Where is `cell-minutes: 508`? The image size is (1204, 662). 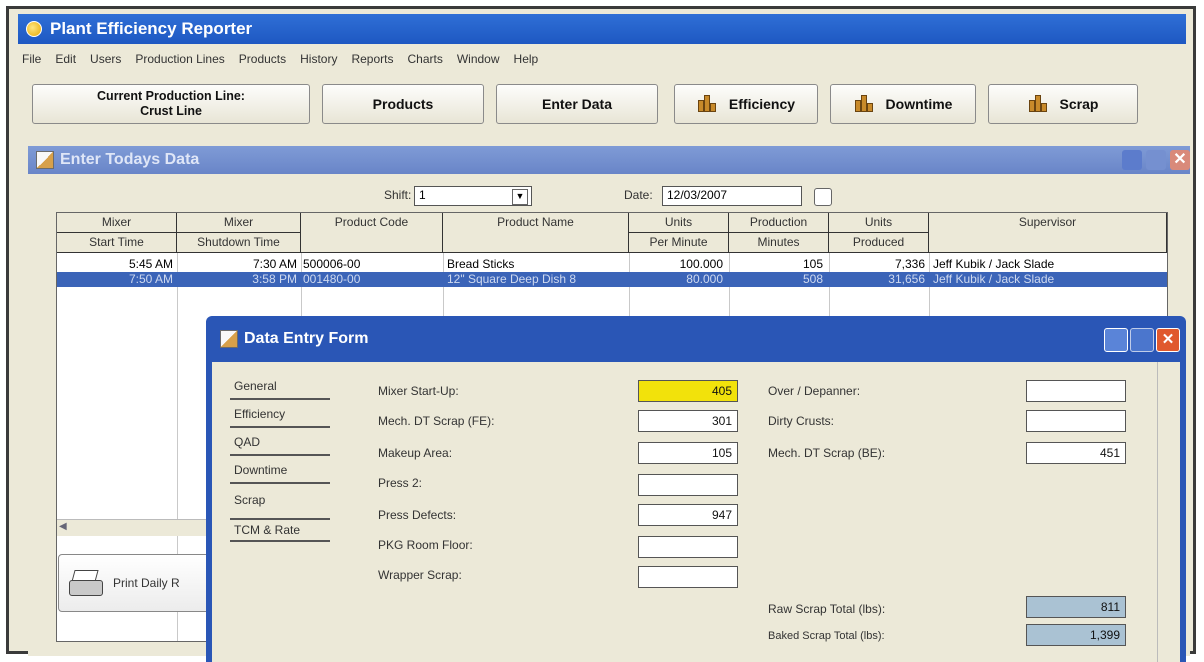
cell-minutes: 508 is located at coordinates (812, 279).